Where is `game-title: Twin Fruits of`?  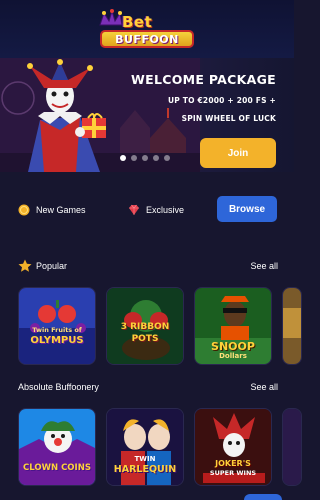 game-title: Twin Fruits of is located at coordinates (57, 330).